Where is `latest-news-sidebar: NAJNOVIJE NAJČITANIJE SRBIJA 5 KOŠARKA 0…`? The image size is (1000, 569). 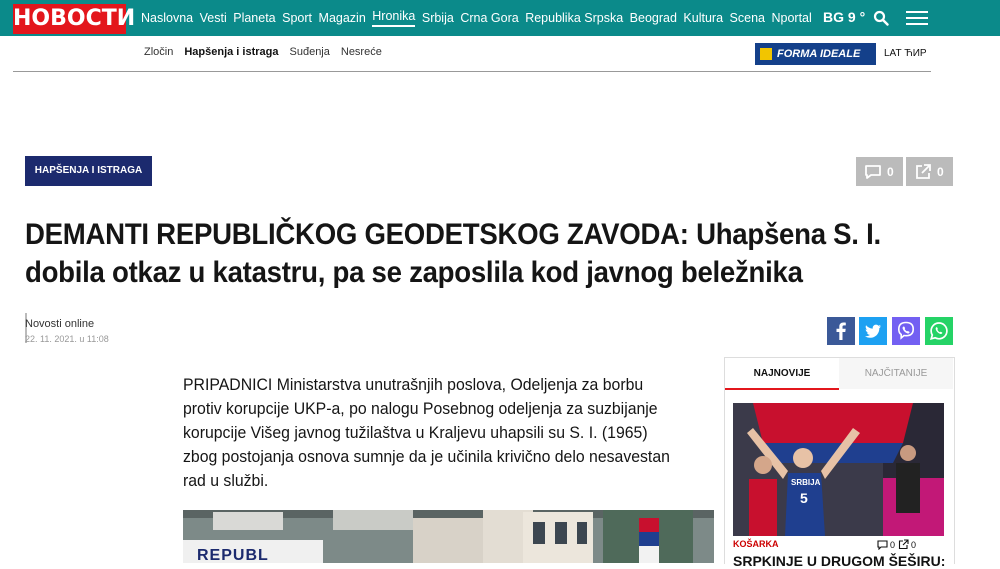
latest-news-sidebar: NAJNOVIJE NAJČITANIJE SRBIJA 5 KOŠARKA 0… is located at coordinates (839, 463).